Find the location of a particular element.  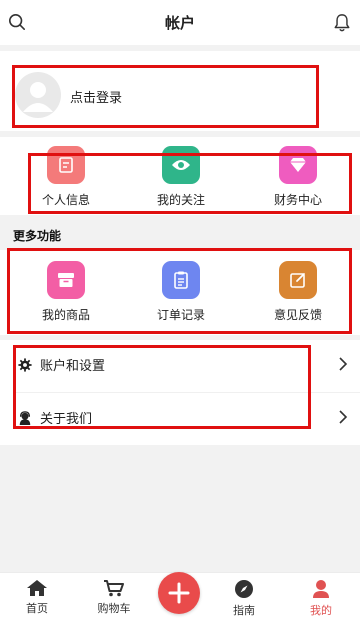

quick-link-profile: 个人信息 is located at coordinates (66, 177).